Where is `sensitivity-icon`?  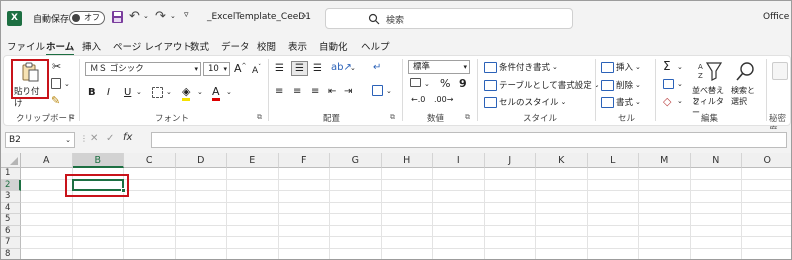 sensitivity-icon is located at coordinates (780, 71).